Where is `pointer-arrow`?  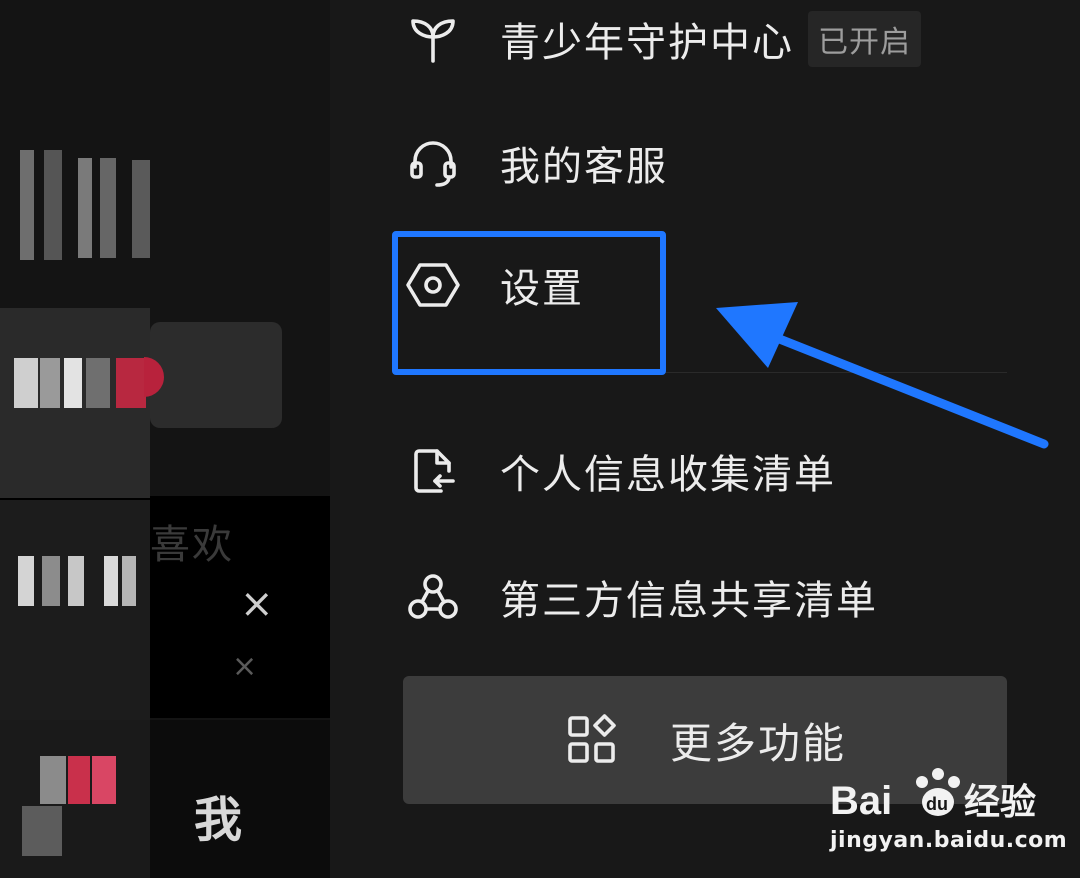 pointer-arrow is located at coordinates (882, 375).